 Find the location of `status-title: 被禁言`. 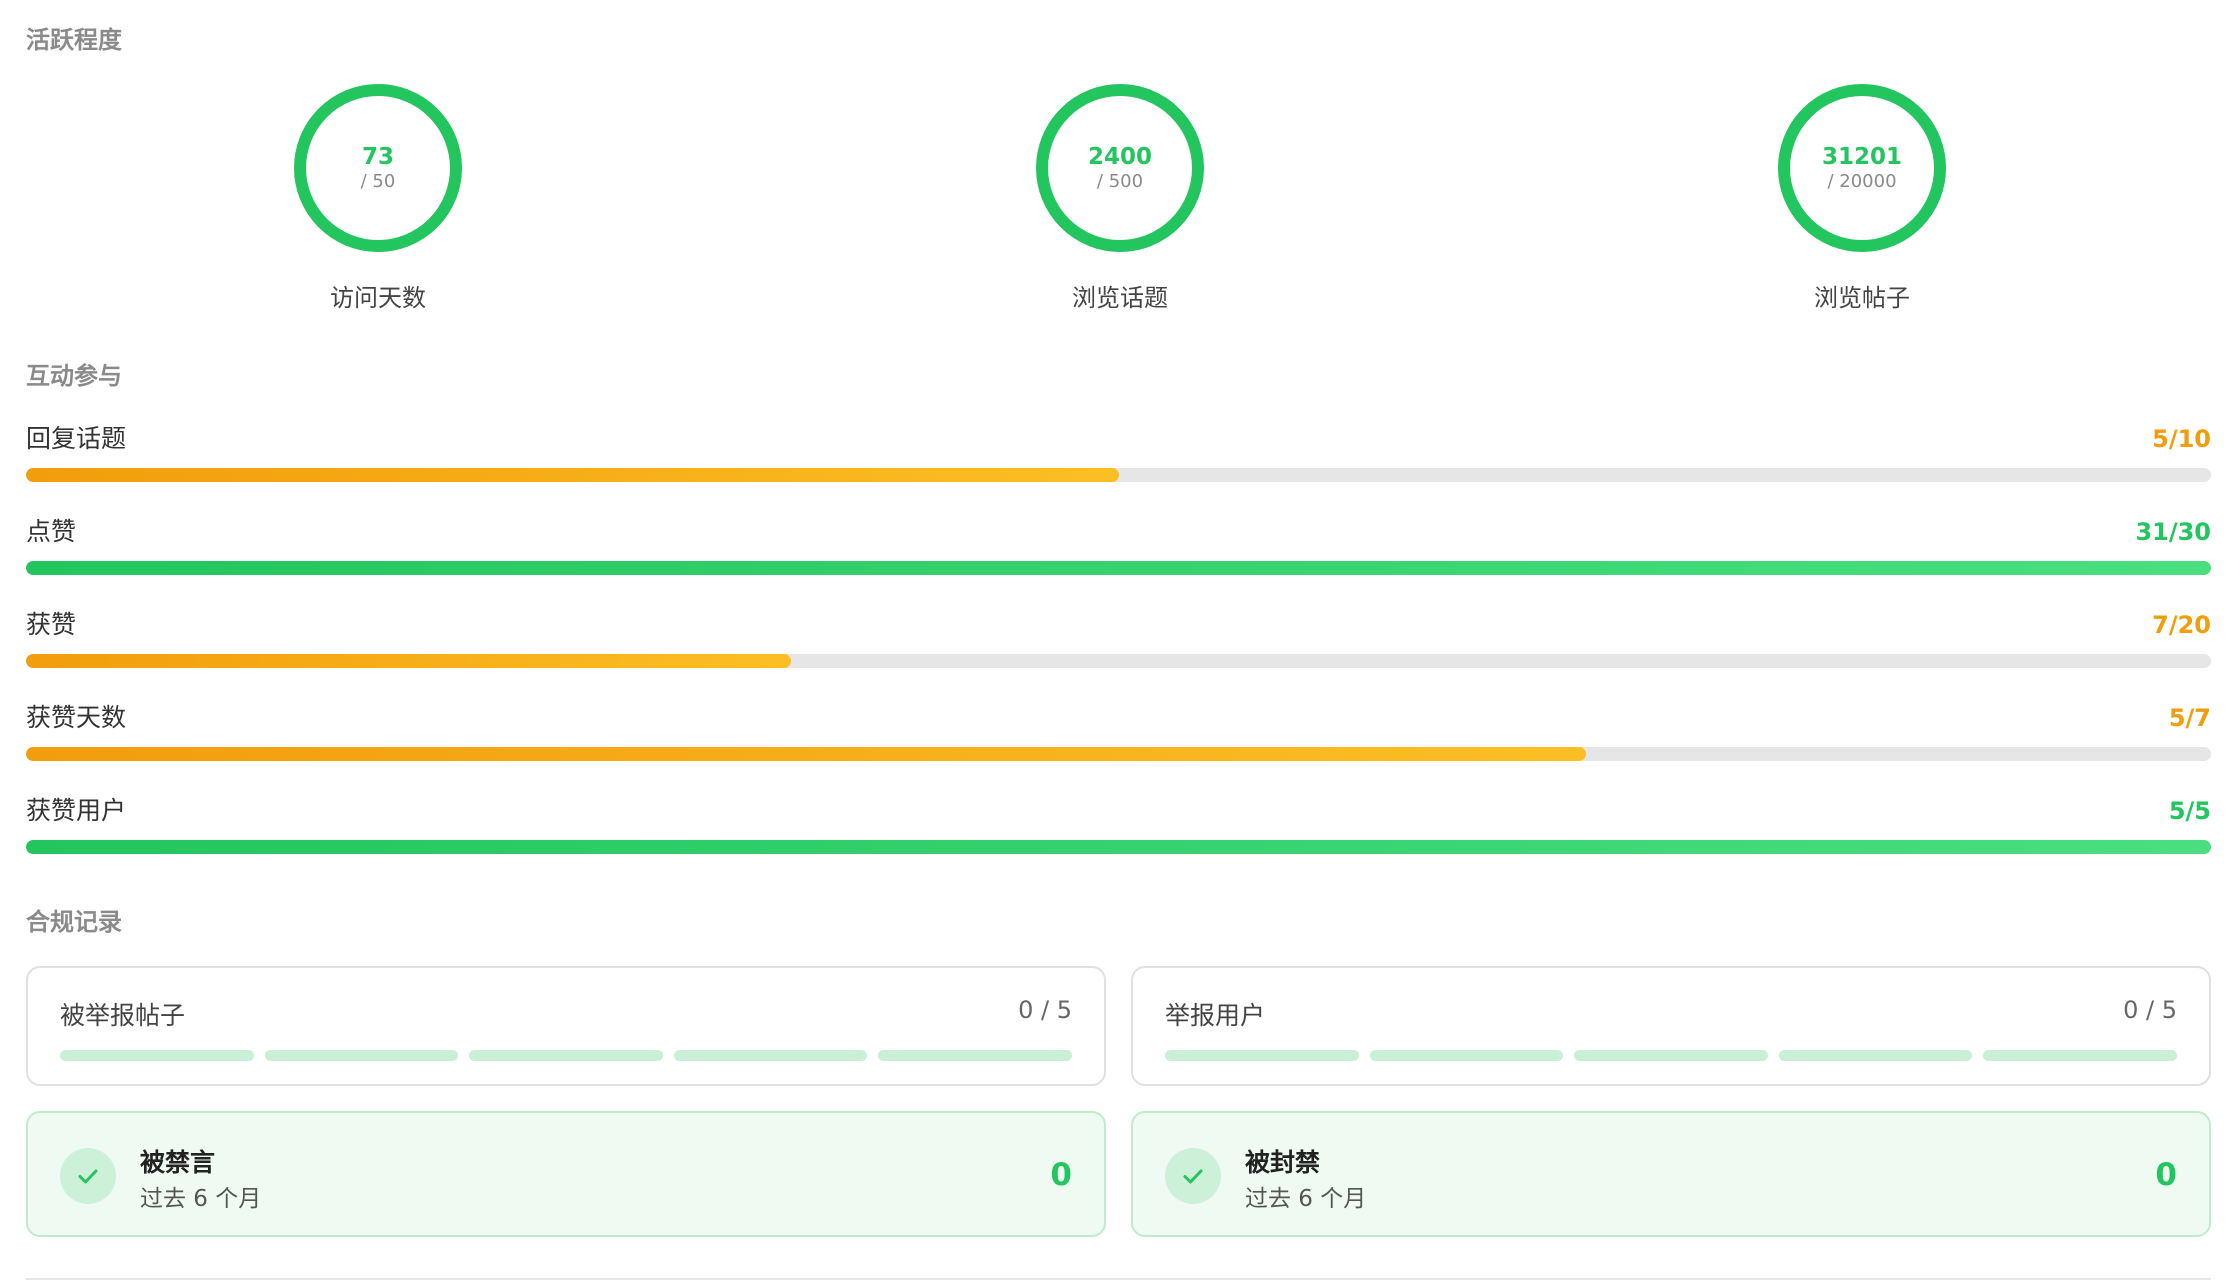

status-title: 被禁言 is located at coordinates (178, 1162).